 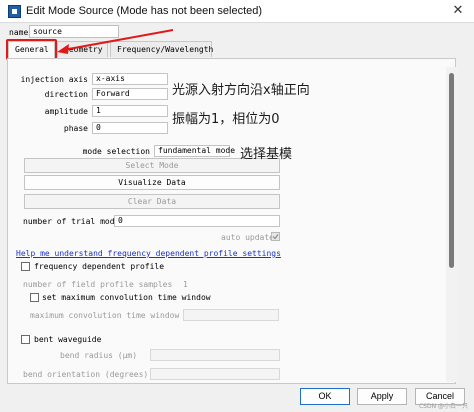 What do you see at coordinates (14, 11) in the screenshot?
I see `app-icon` at bounding box center [14, 11].